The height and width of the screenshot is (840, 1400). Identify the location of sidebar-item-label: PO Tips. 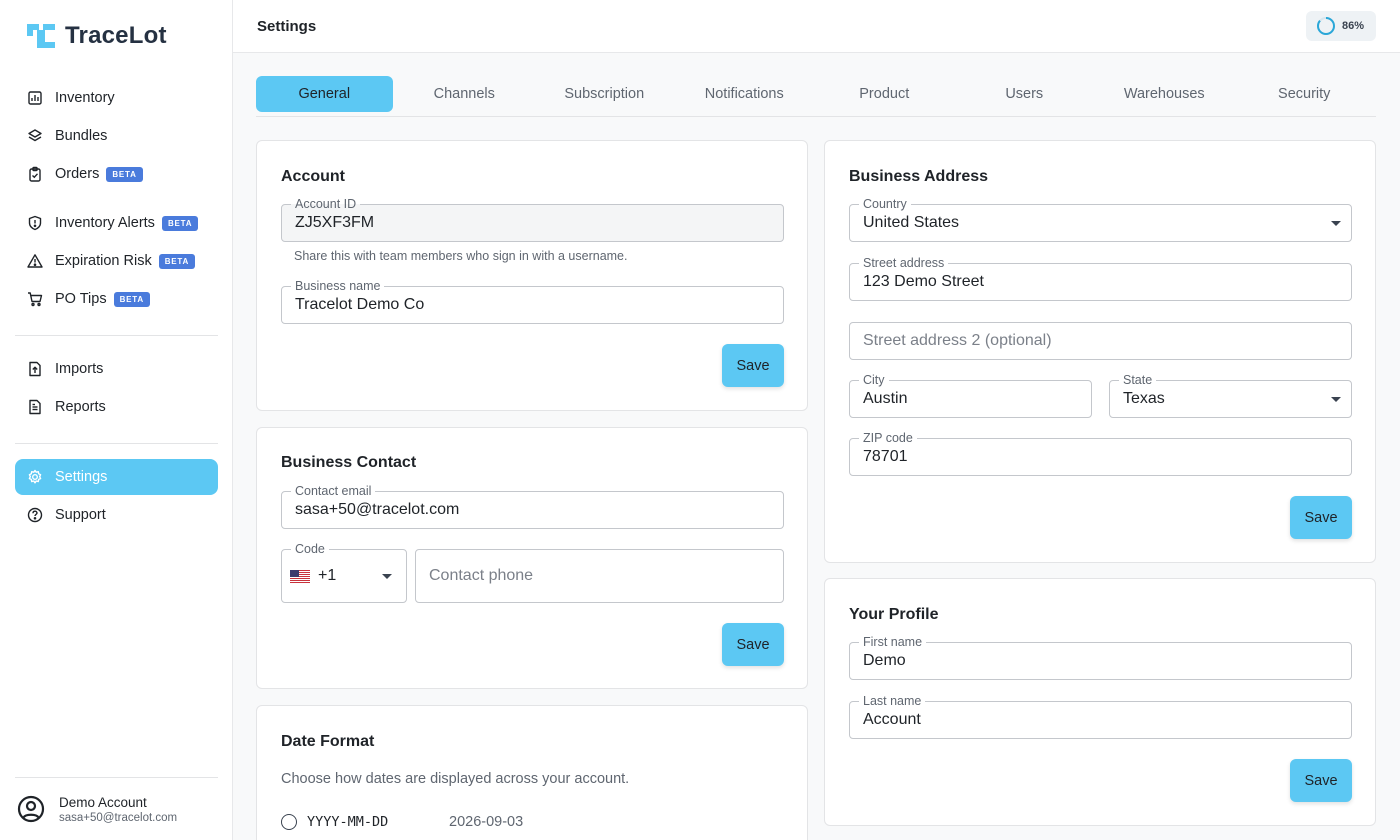
(81, 299).